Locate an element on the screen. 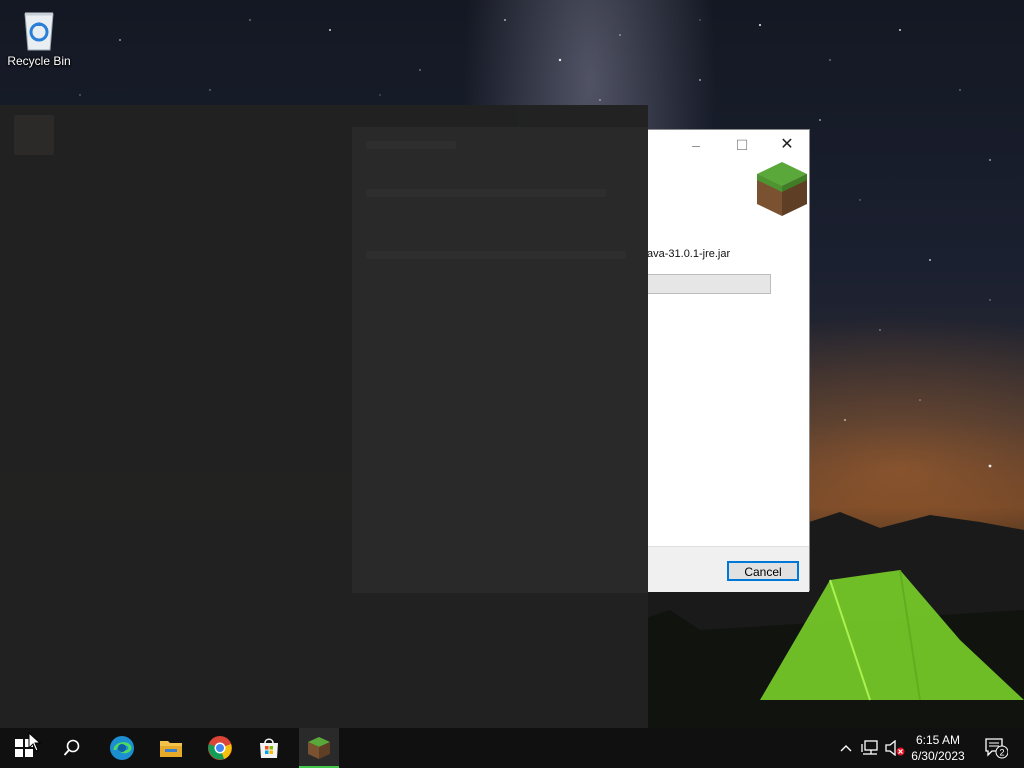 This screenshot has height=768, width=1024. volume-muted-icon is located at coordinates (895, 748).